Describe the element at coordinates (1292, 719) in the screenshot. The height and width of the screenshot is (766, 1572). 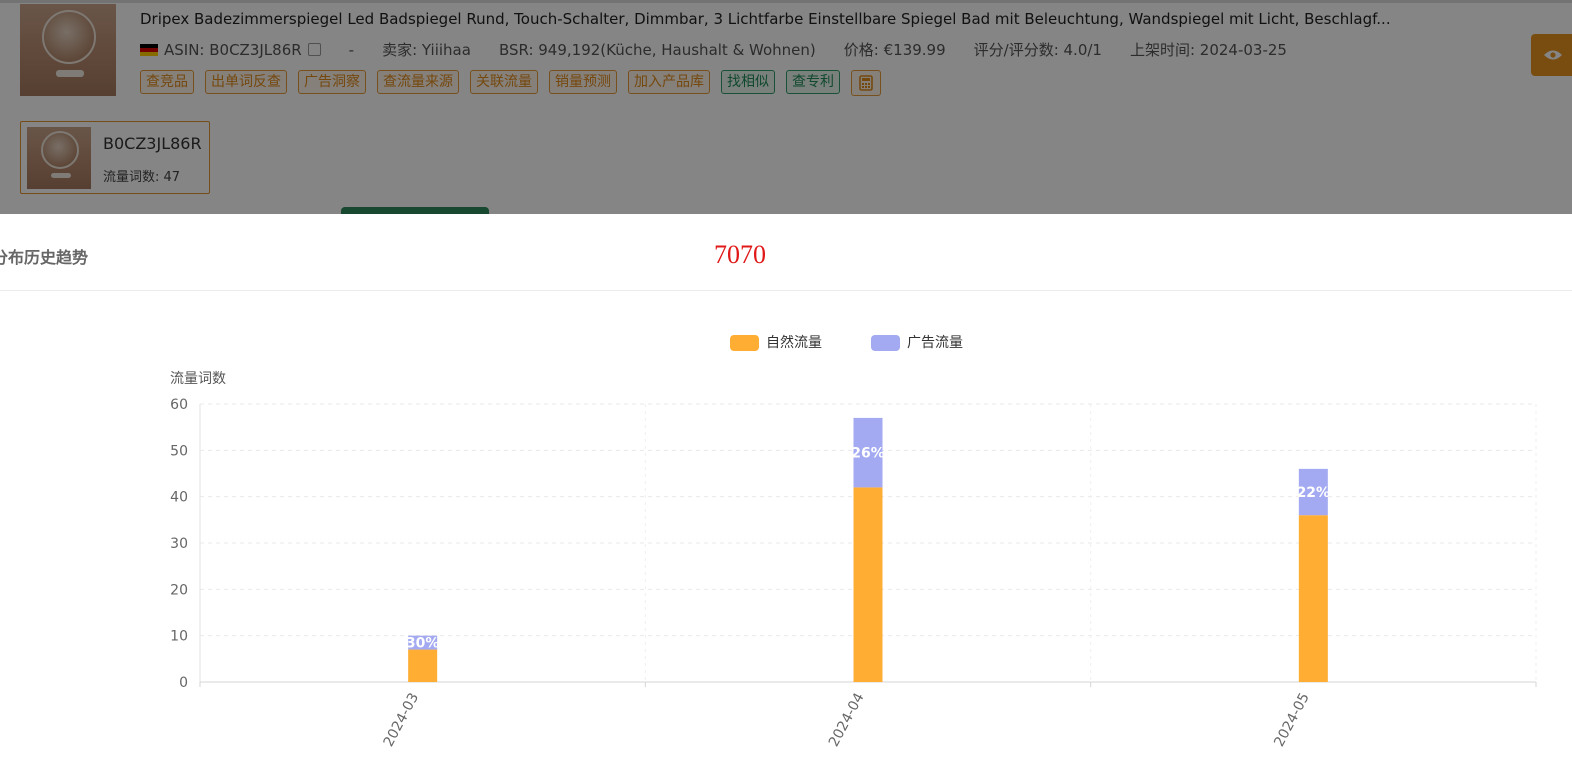
I see `x-tick-label: 2024-05` at that location.